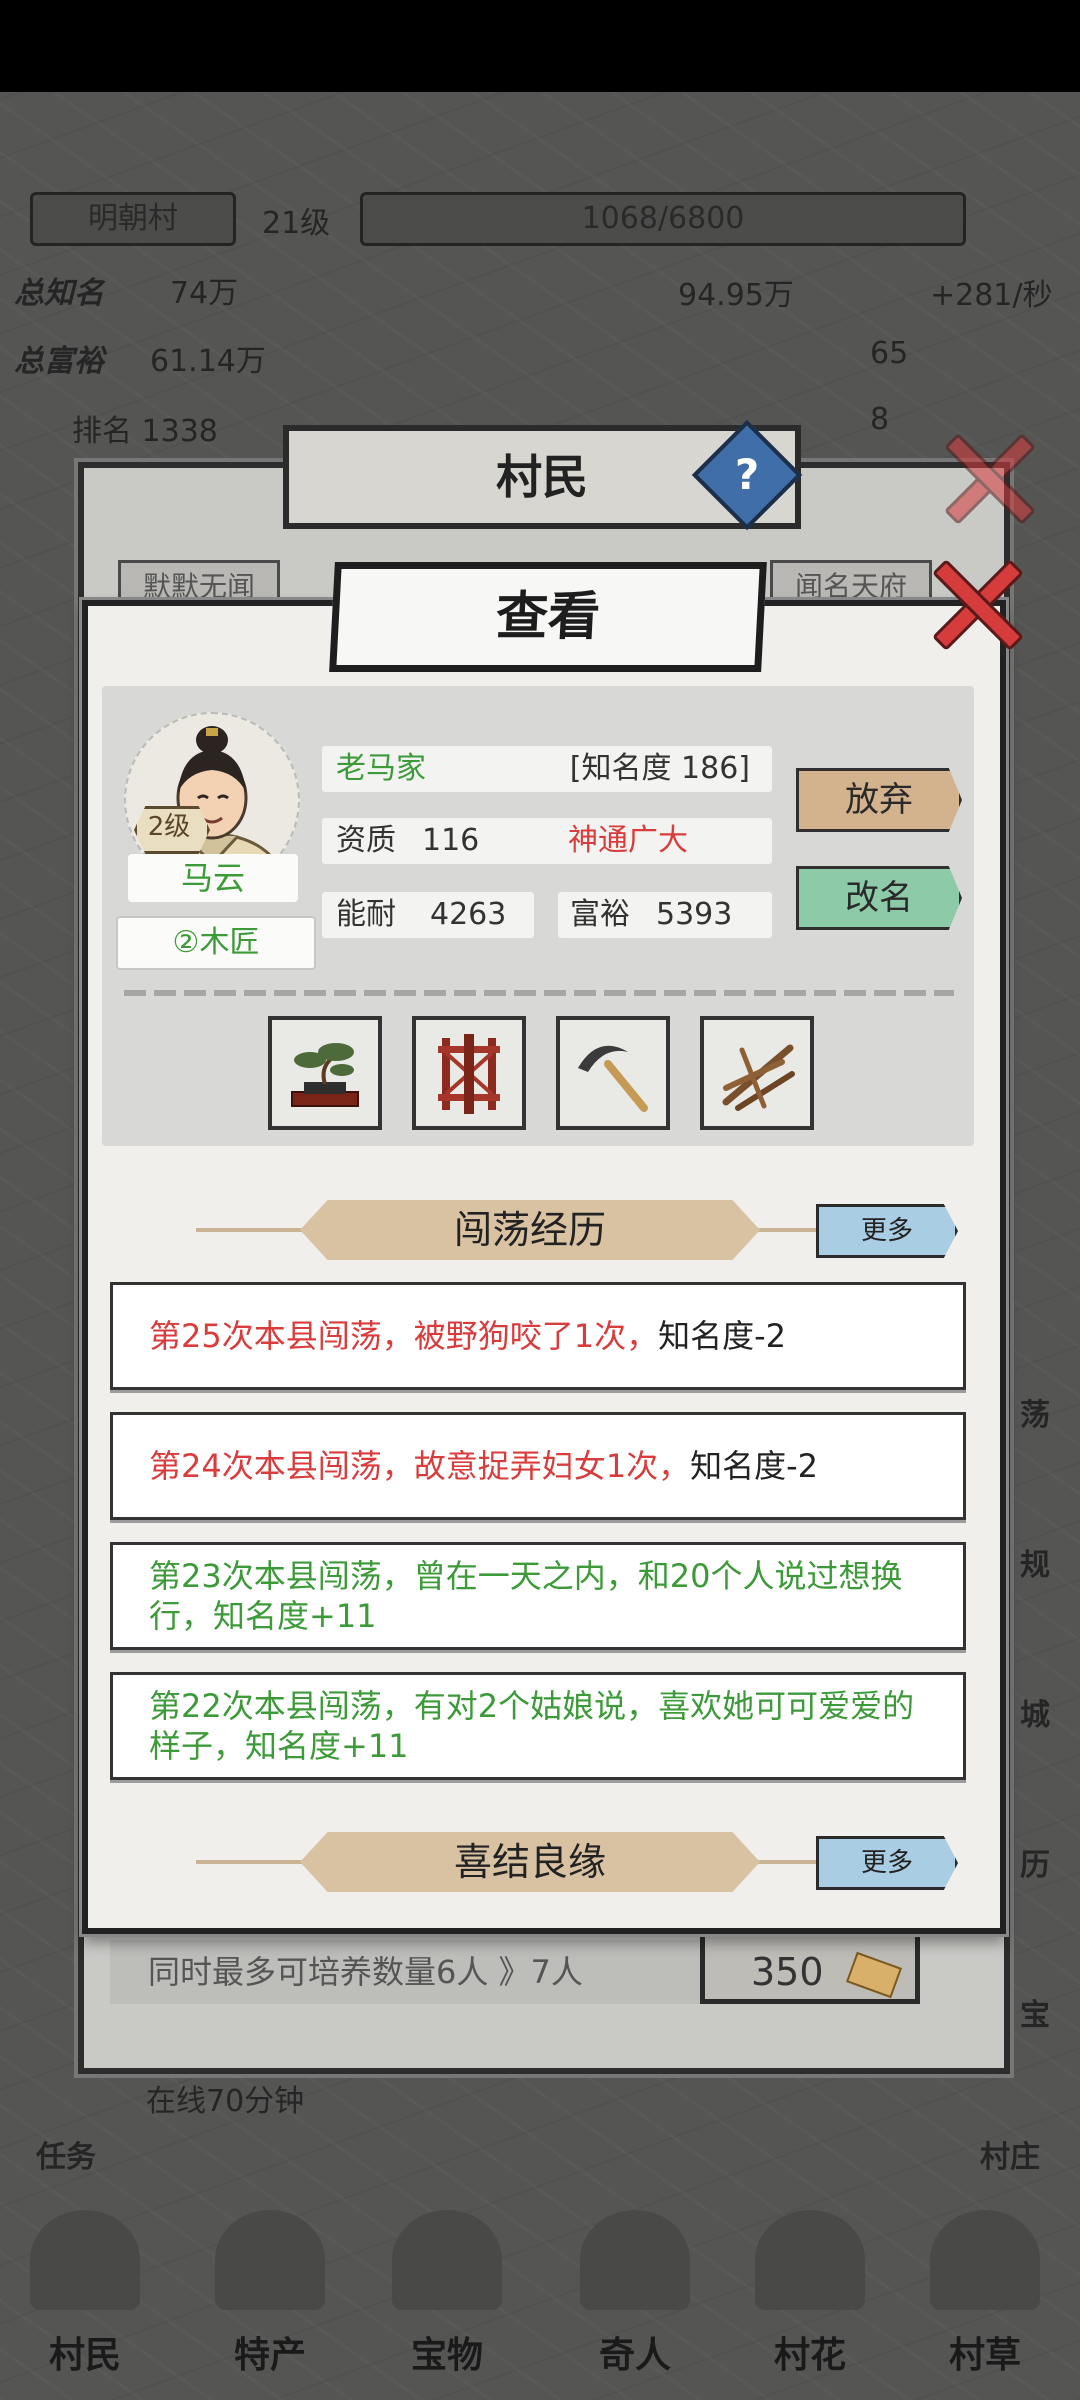  What do you see at coordinates (548, 617) in the screenshot?
I see `dialog-title: 查看` at bounding box center [548, 617].